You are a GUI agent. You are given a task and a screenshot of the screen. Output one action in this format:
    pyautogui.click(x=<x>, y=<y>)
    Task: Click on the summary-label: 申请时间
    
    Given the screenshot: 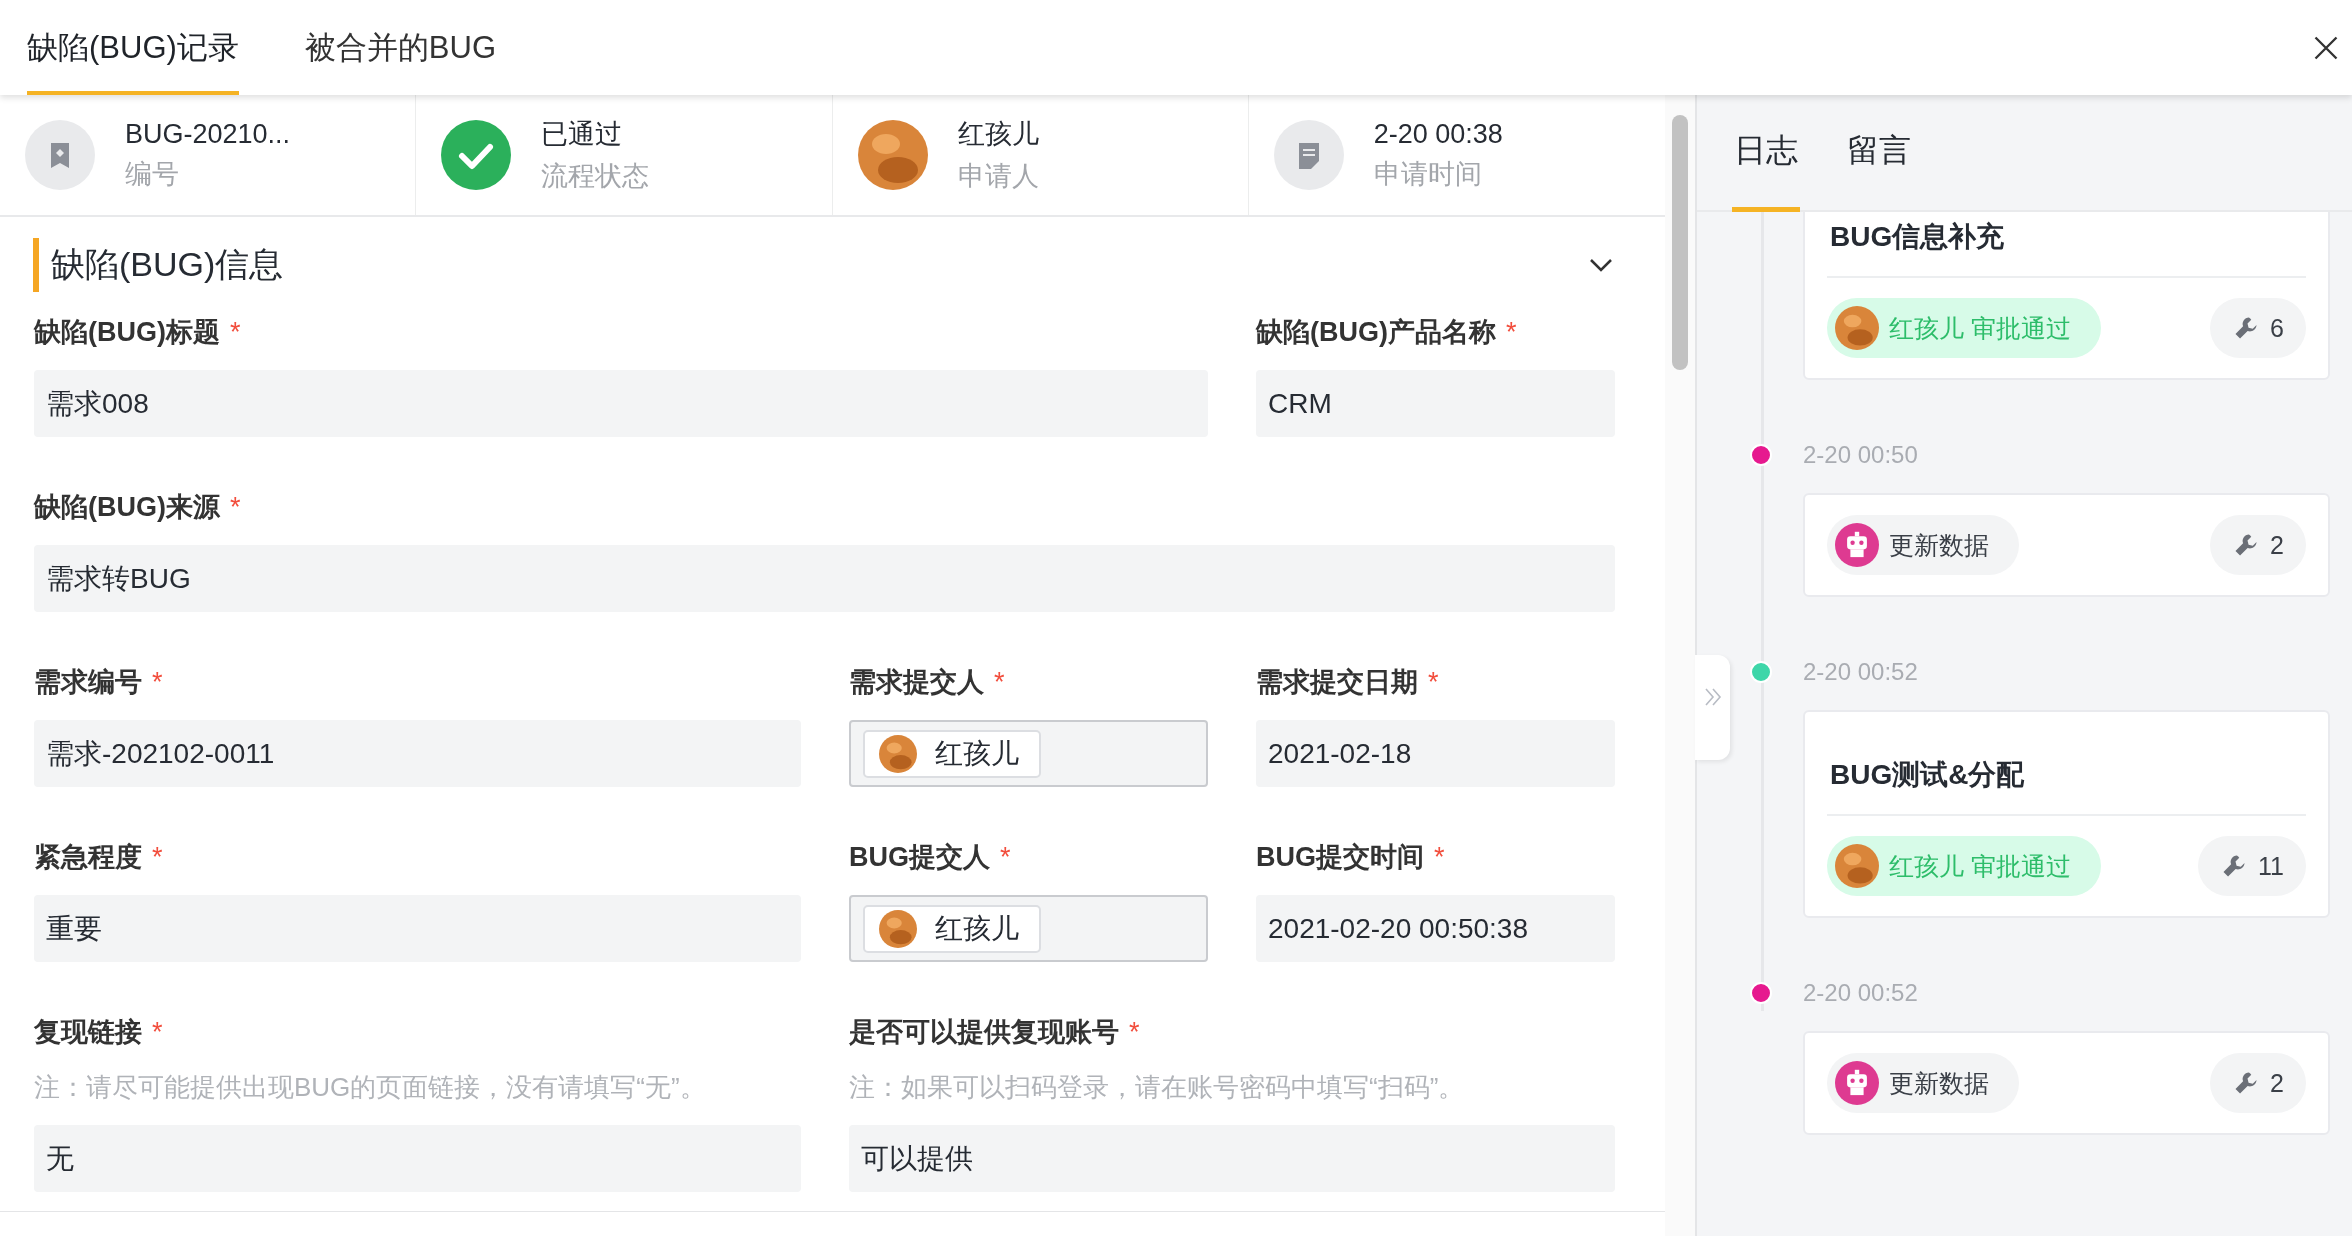 What is the action you would take?
    pyautogui.click(x=1428, y=174)
    